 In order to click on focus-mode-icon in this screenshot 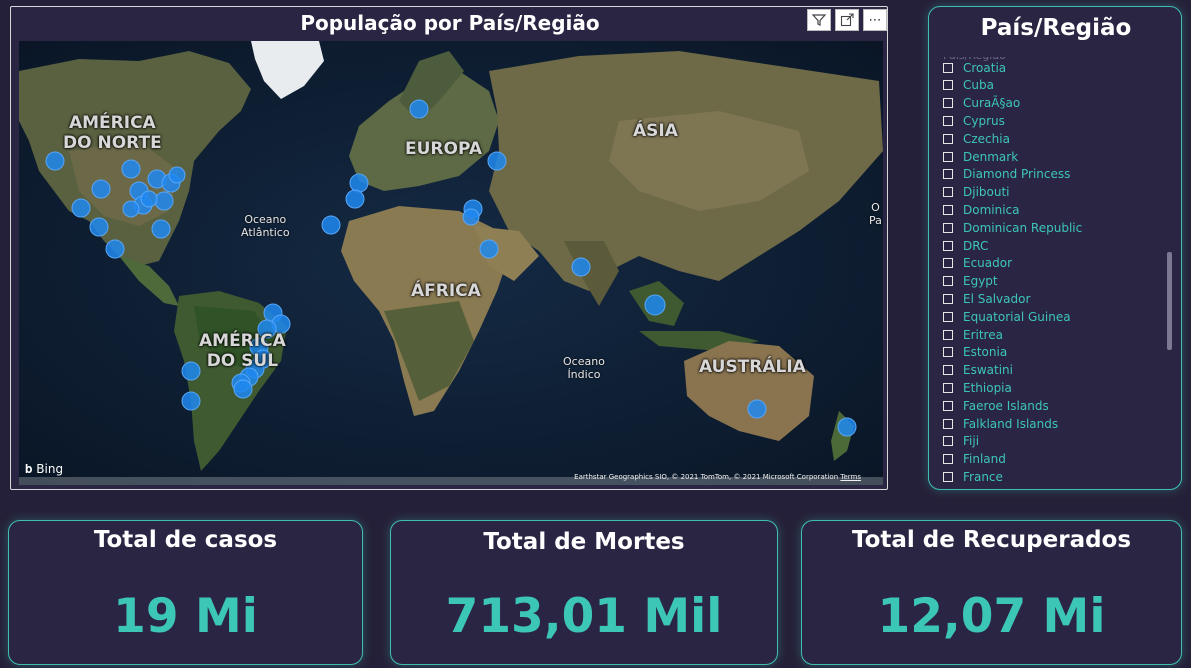, I will do `click(847, 20)`.